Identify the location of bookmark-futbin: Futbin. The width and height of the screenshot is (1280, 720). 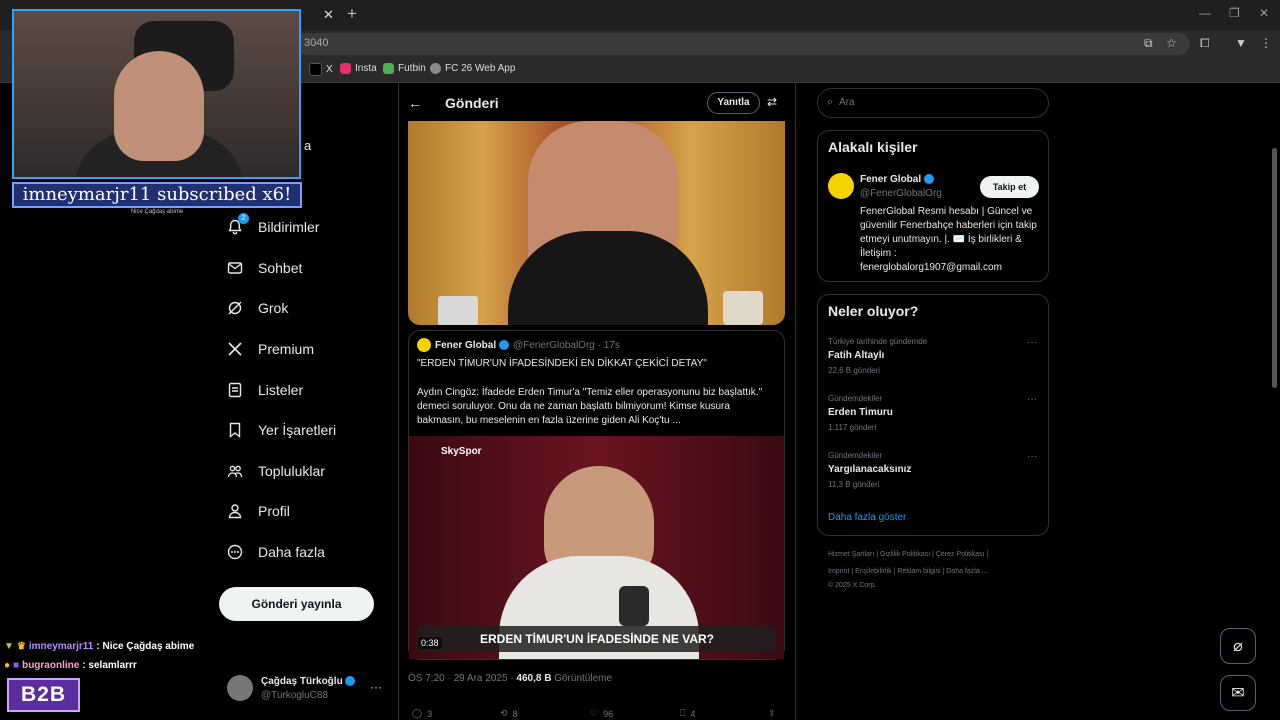
(404, 68).